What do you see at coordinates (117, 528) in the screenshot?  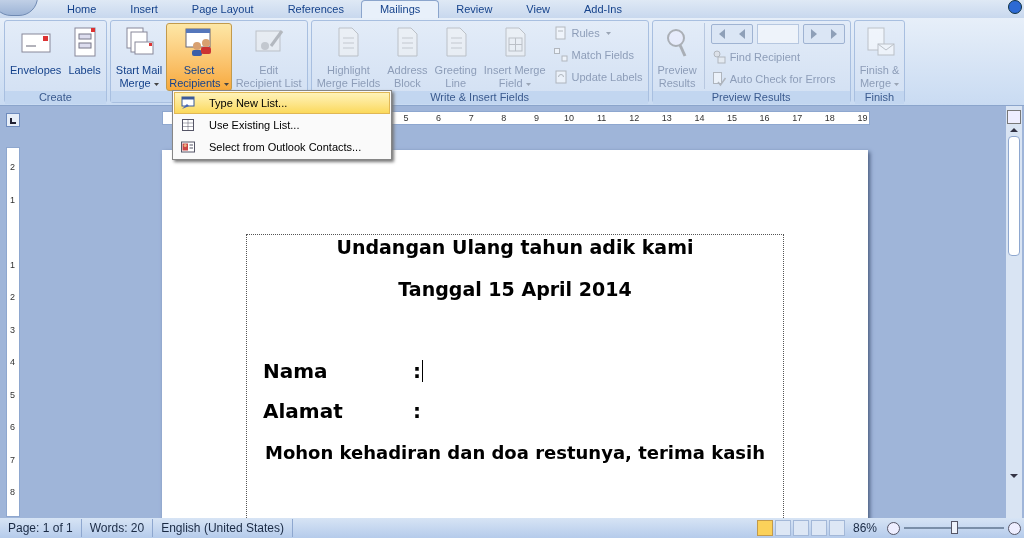 I see `status-text: Words: 20` at bounding box center [117, 528].